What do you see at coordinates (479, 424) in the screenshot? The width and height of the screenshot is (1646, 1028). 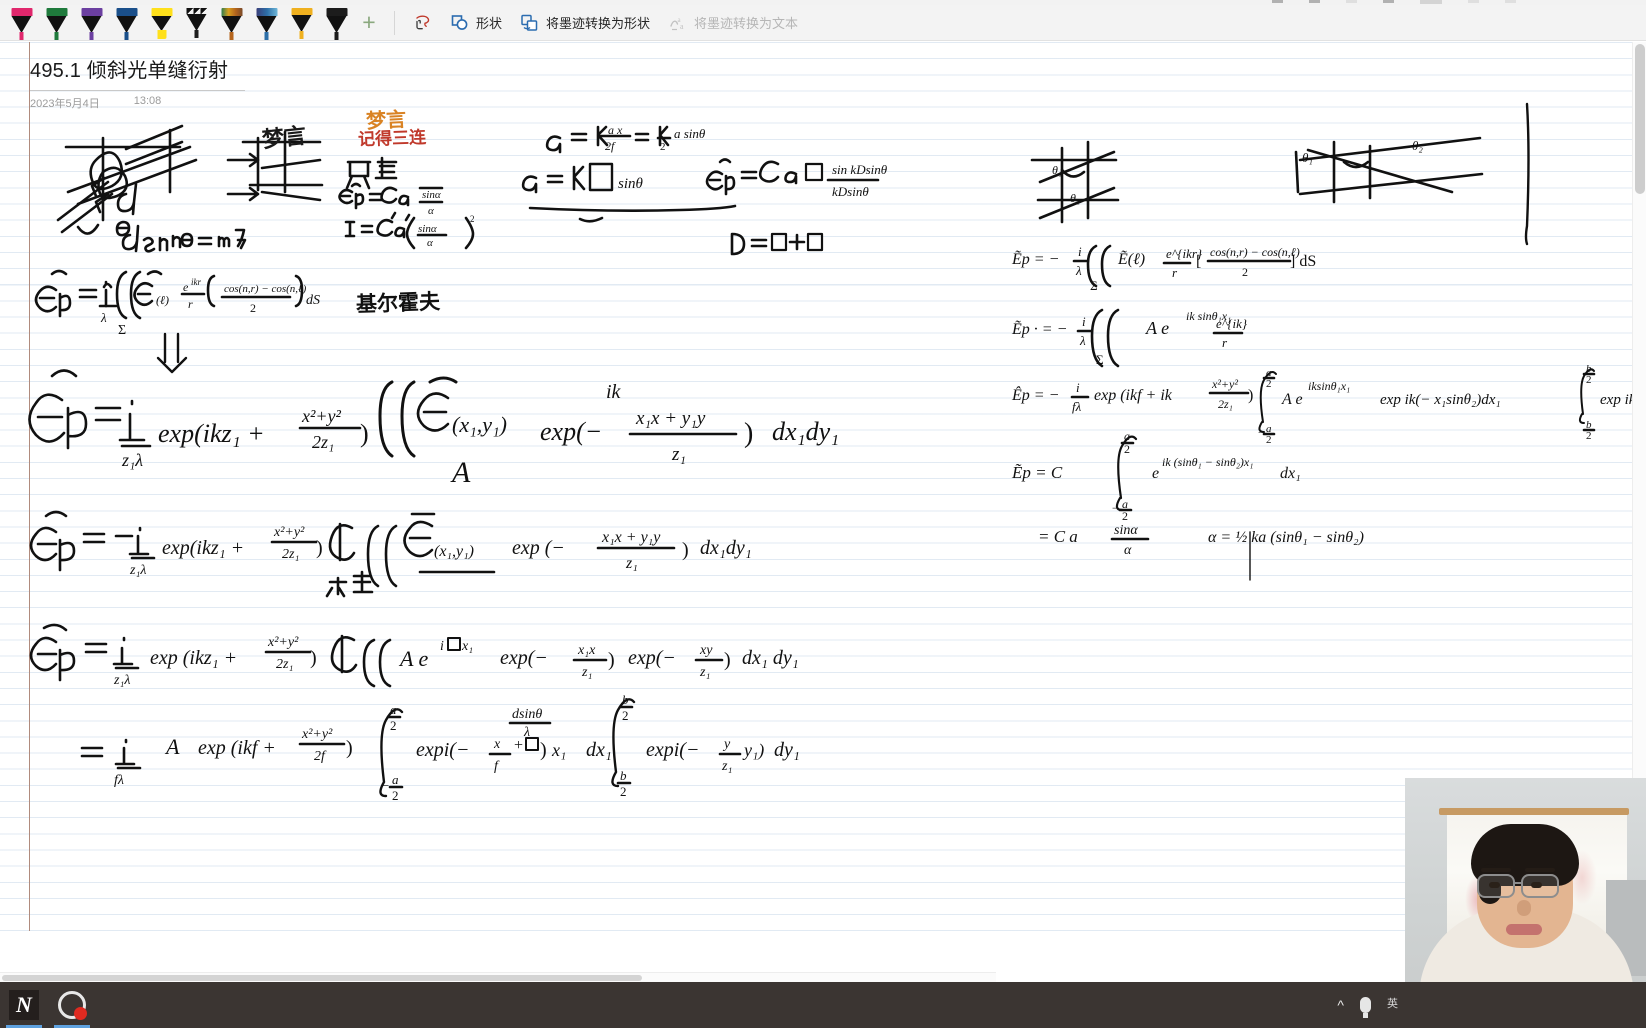 I see `svg-text: (x₁,y₁)` at bounding box center [479, 424].